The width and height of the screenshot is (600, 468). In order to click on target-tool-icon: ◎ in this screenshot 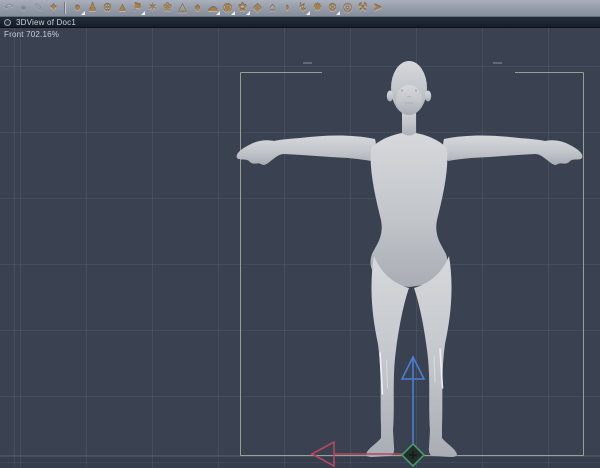, I will do `click(347, 8)`.